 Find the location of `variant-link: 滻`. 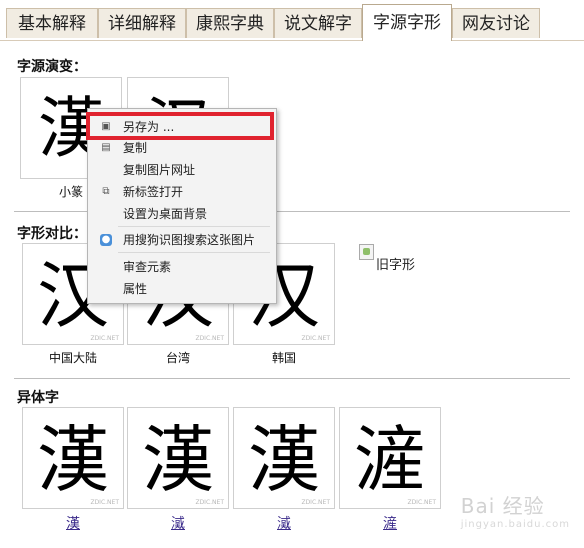

variant-link: 滻 is located at coordinates (390, 523).